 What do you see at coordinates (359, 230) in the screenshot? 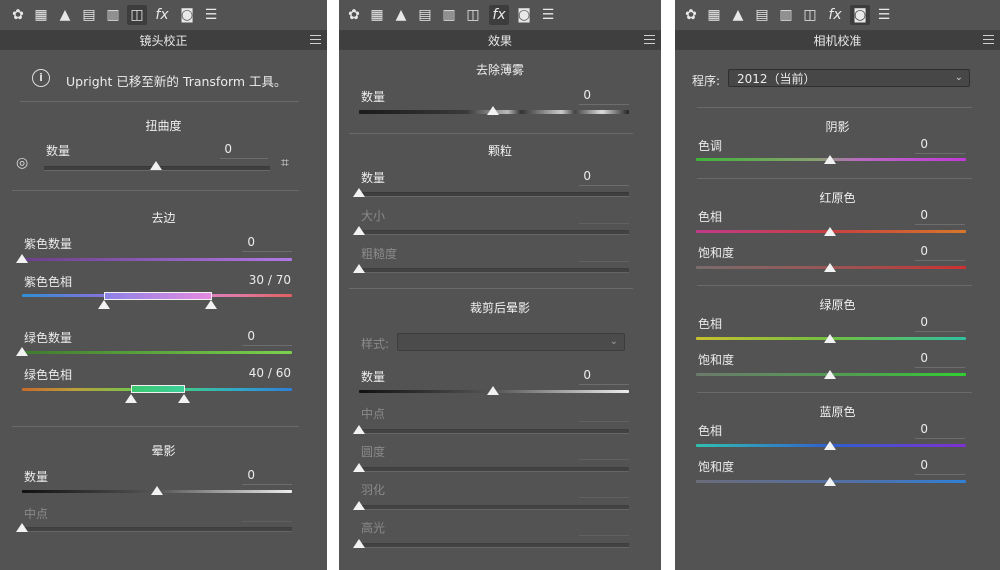
I see `grain-size-slider-thumb` at bounding box center [359, 230].